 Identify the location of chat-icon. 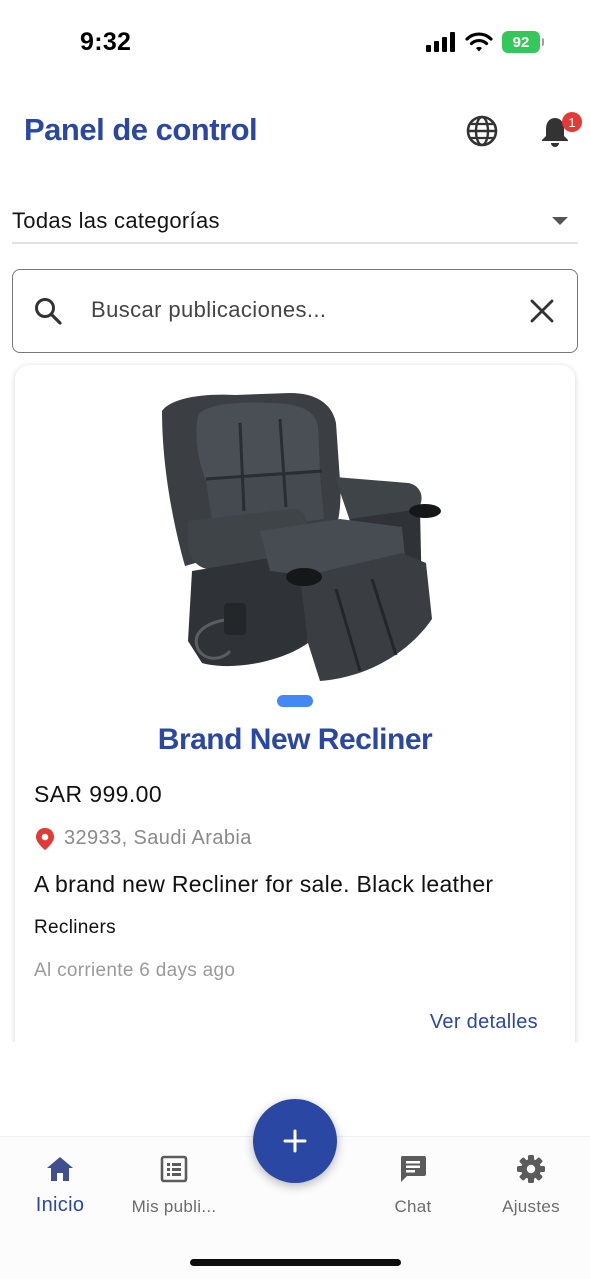
(413, 1169).